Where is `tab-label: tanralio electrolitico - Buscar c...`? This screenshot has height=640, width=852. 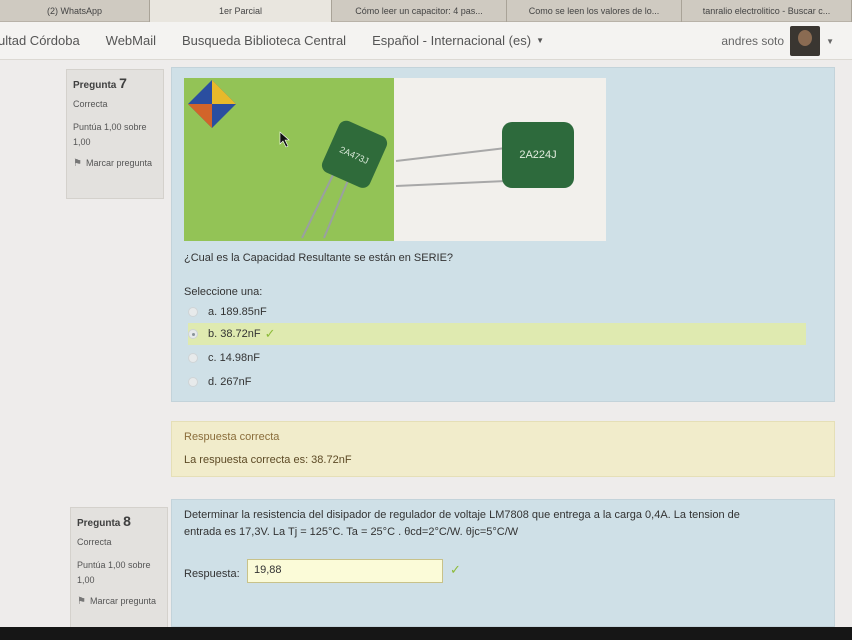
tab-label: tanralio electrolitico - Buscar c... is located at coordinates (766, 11).